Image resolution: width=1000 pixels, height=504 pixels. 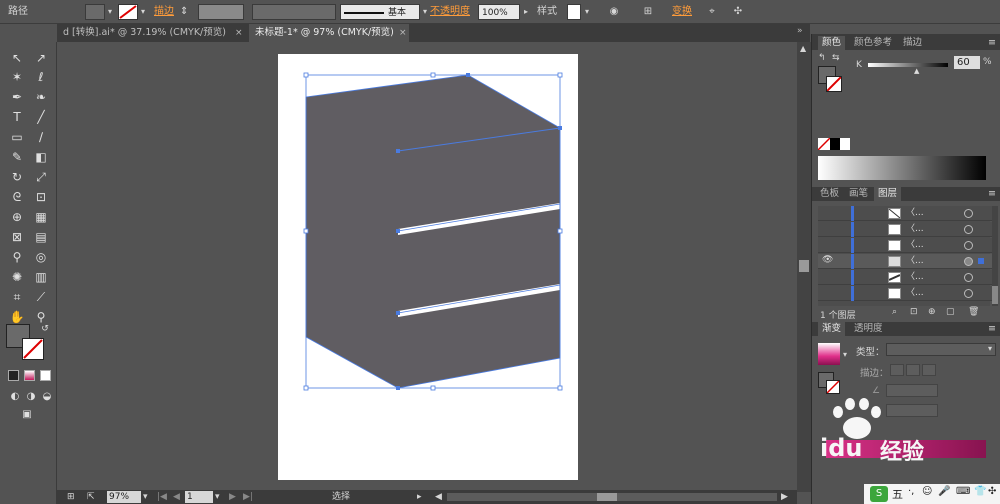 I want to click on free-transform-icon: ⊡, so click(x=41, y=197).